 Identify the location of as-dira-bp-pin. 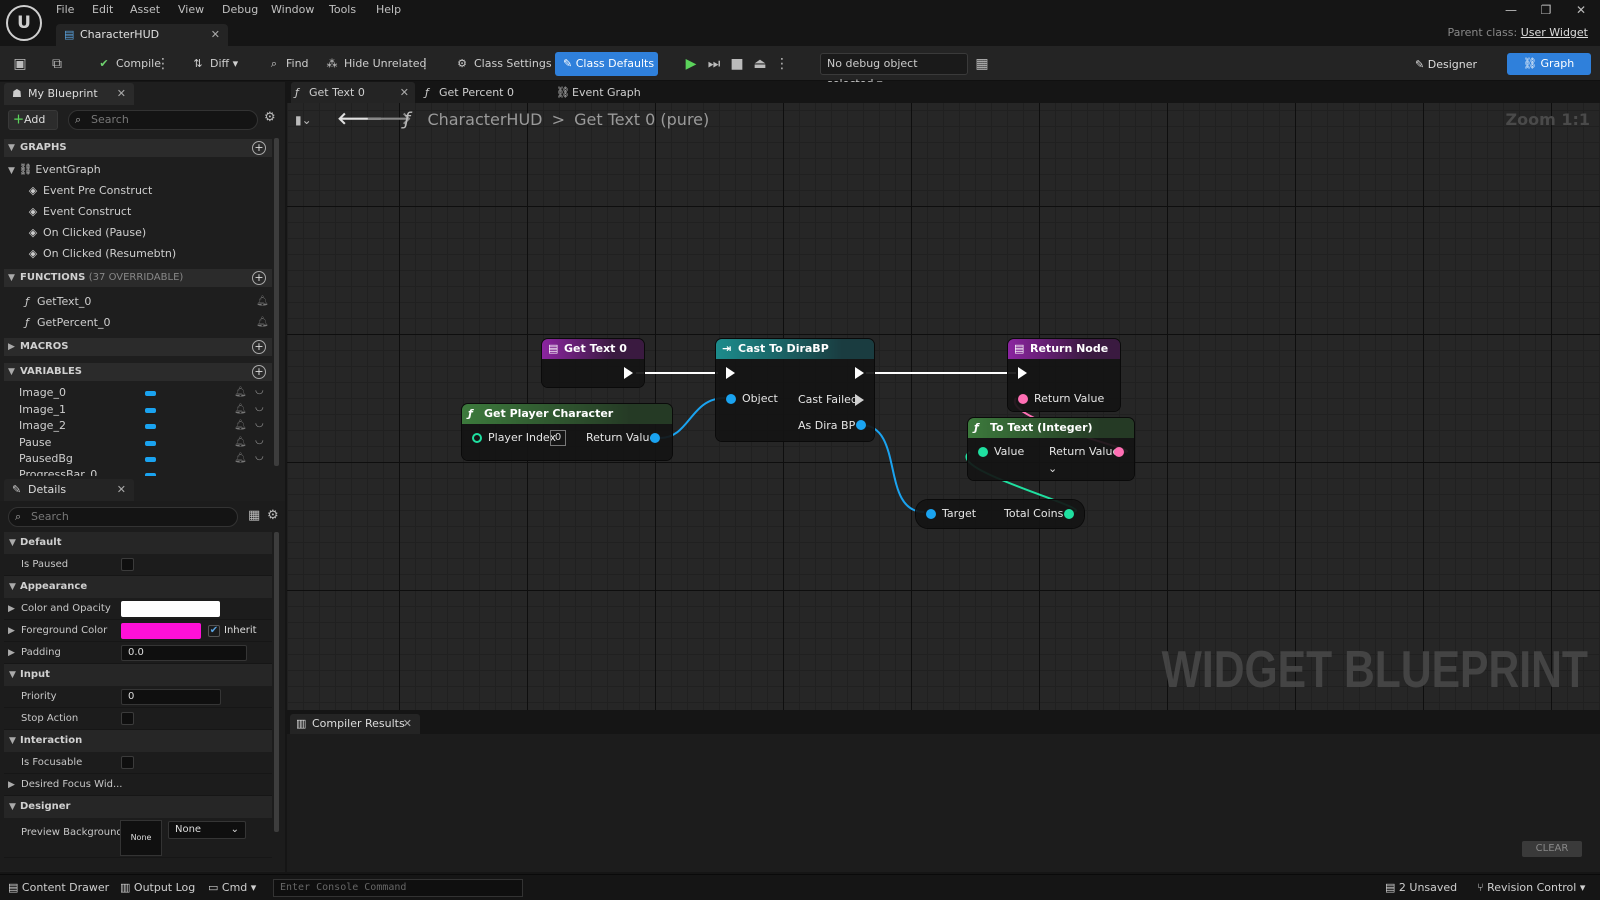
(861, 425).